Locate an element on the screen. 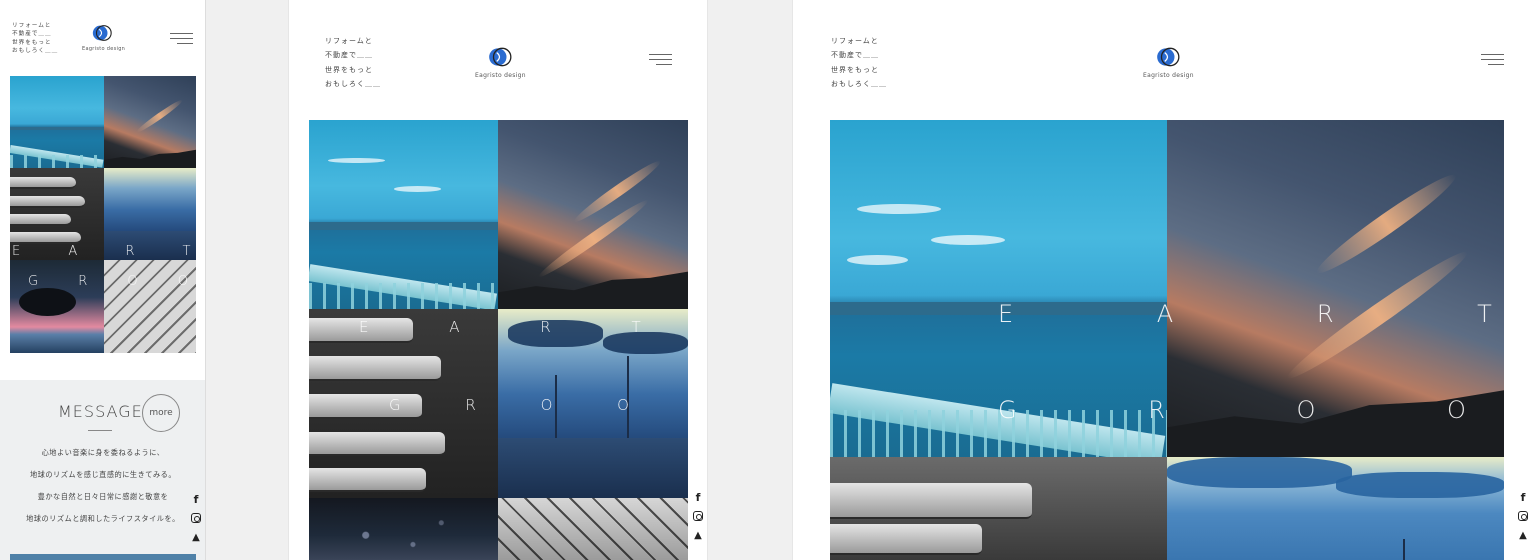  hero-image-grid is located at coordinates (103, 214).